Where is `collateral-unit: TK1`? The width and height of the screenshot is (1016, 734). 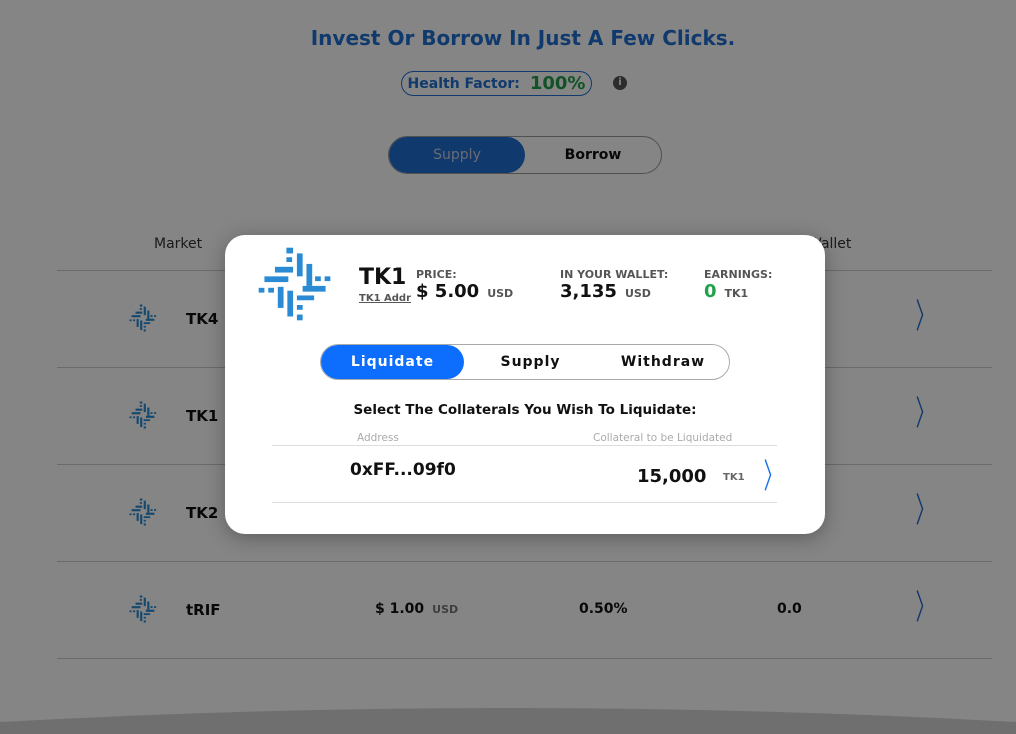
collateral-unit: TK1 is located at coordinates (734, 477).